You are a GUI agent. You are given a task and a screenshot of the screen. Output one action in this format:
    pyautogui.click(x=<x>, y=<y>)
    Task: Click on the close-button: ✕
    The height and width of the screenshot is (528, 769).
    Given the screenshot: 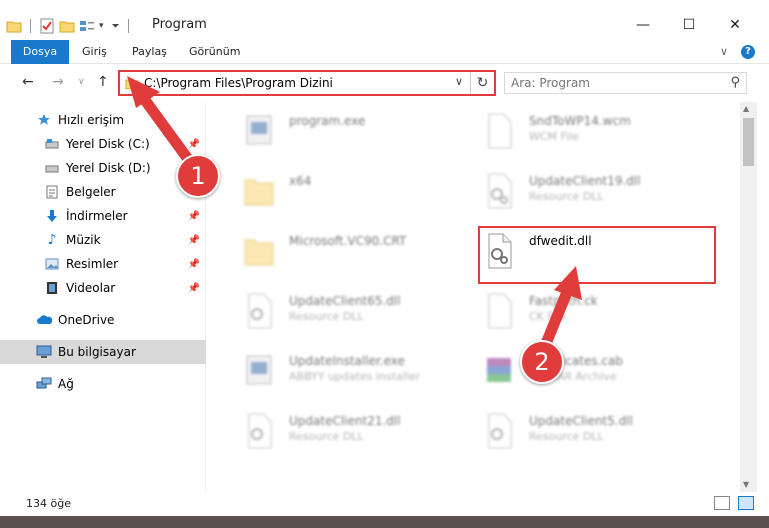 What is the action you would take?
    pyautogui.click(x=735, y=25)
    